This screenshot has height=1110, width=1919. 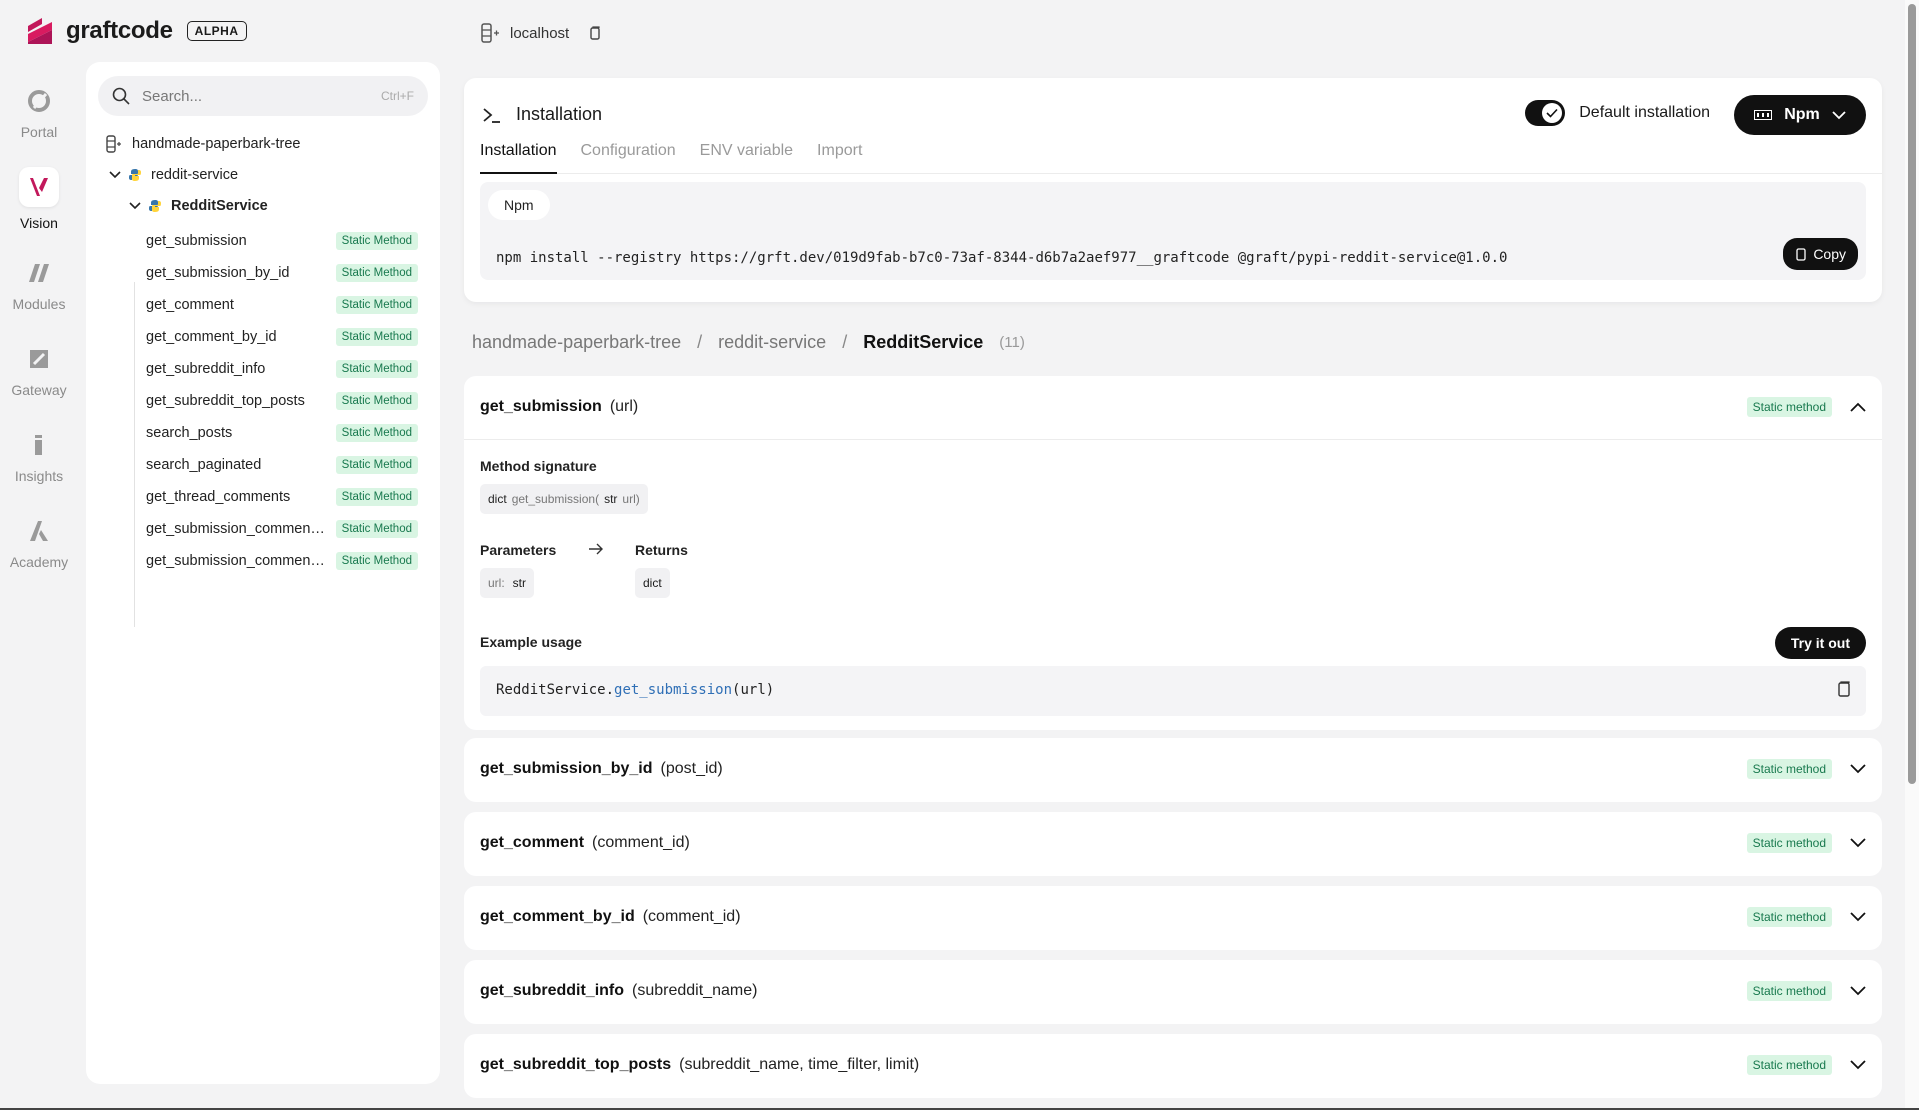 What do you see at coordinates (624, 406) in the screenshot?
I see `method-args: (url)` at bounding box center [624, 406].